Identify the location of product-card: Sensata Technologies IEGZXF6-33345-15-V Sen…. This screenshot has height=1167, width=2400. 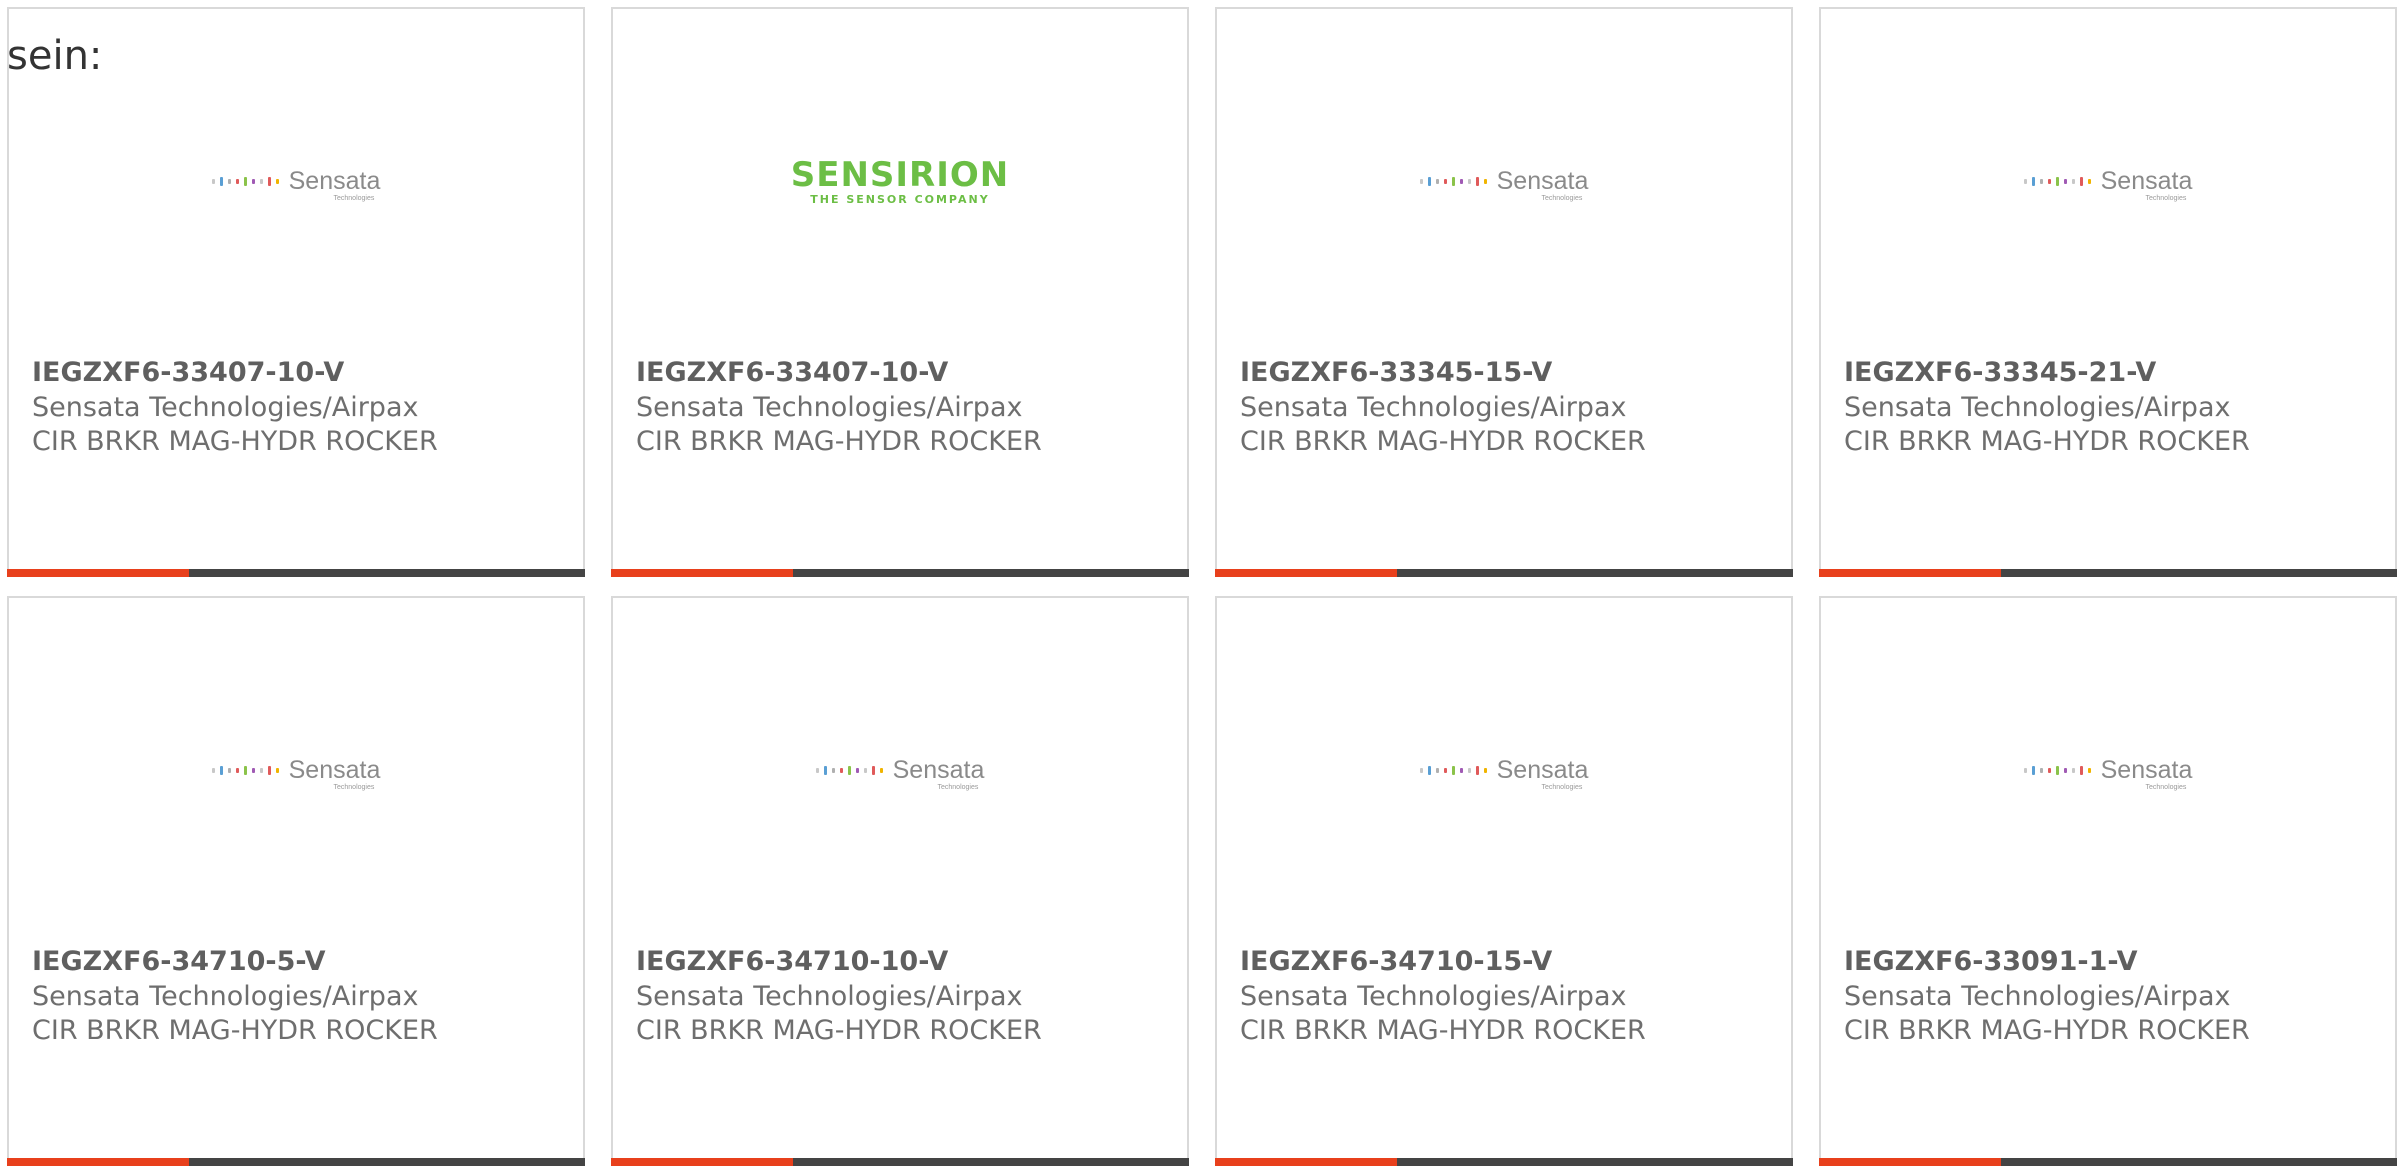
(1504, 292).